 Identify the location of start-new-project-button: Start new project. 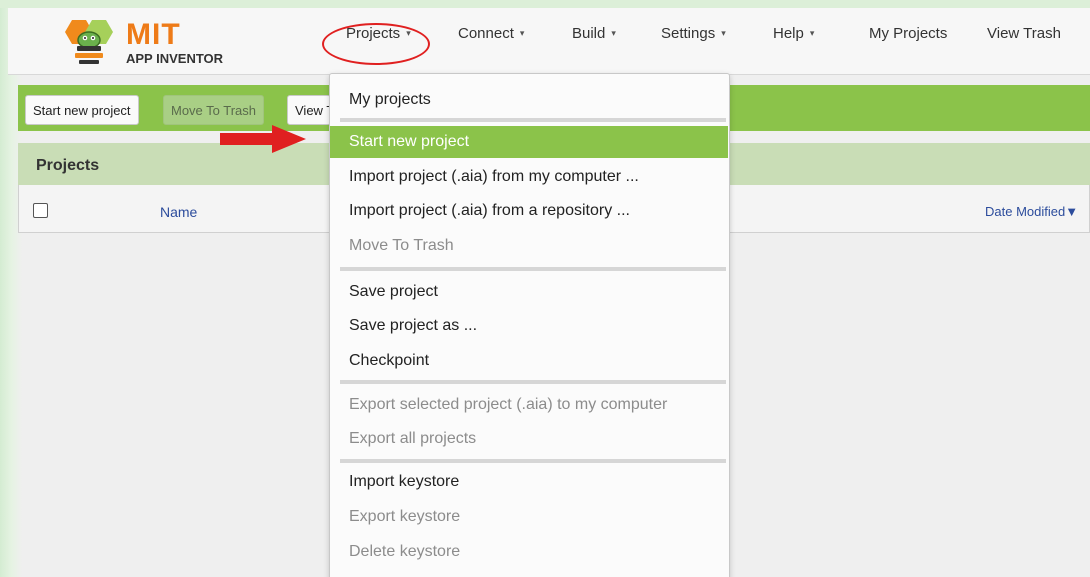
(82, 110).